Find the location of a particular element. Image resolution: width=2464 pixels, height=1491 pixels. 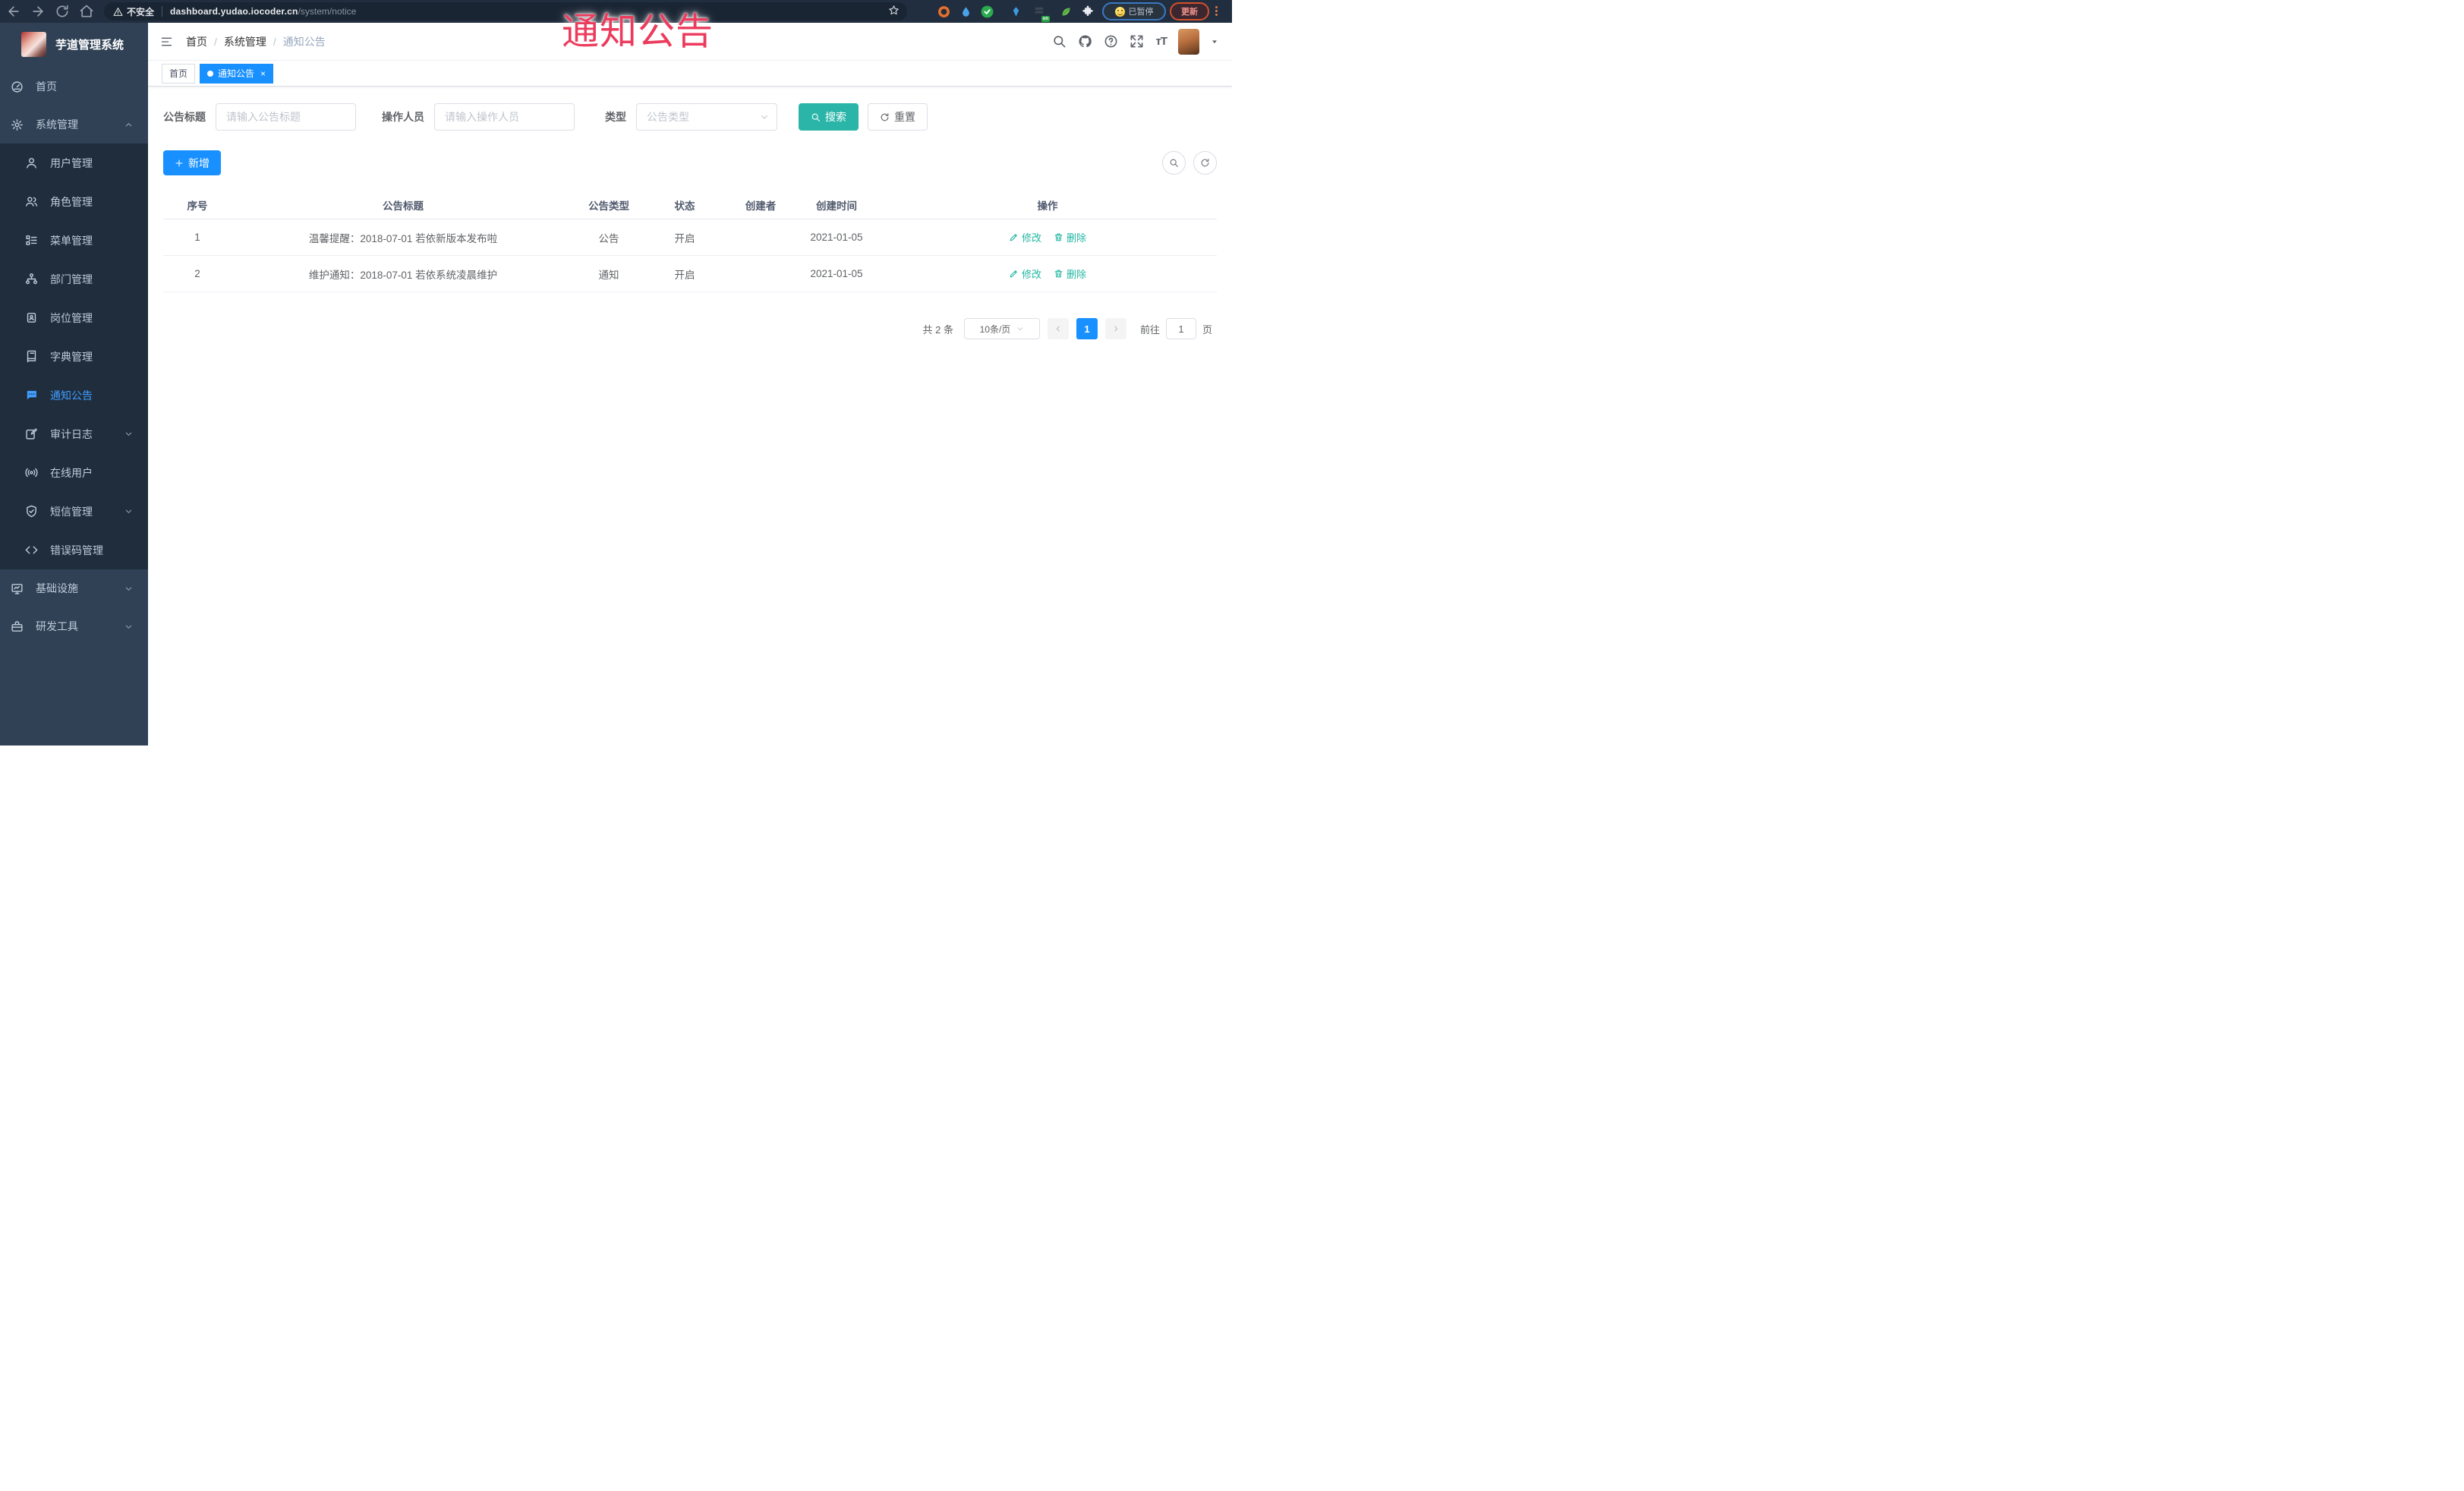

breadcrumb-home: 首页 is located at coordinates (196, 41).